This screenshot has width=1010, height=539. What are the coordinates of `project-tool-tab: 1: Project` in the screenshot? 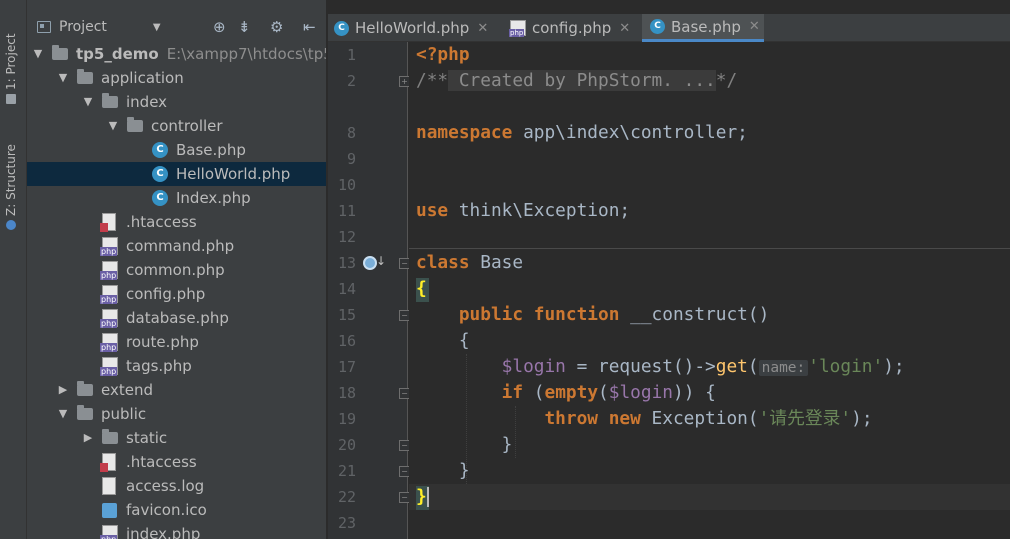 It's located at (11, 68).